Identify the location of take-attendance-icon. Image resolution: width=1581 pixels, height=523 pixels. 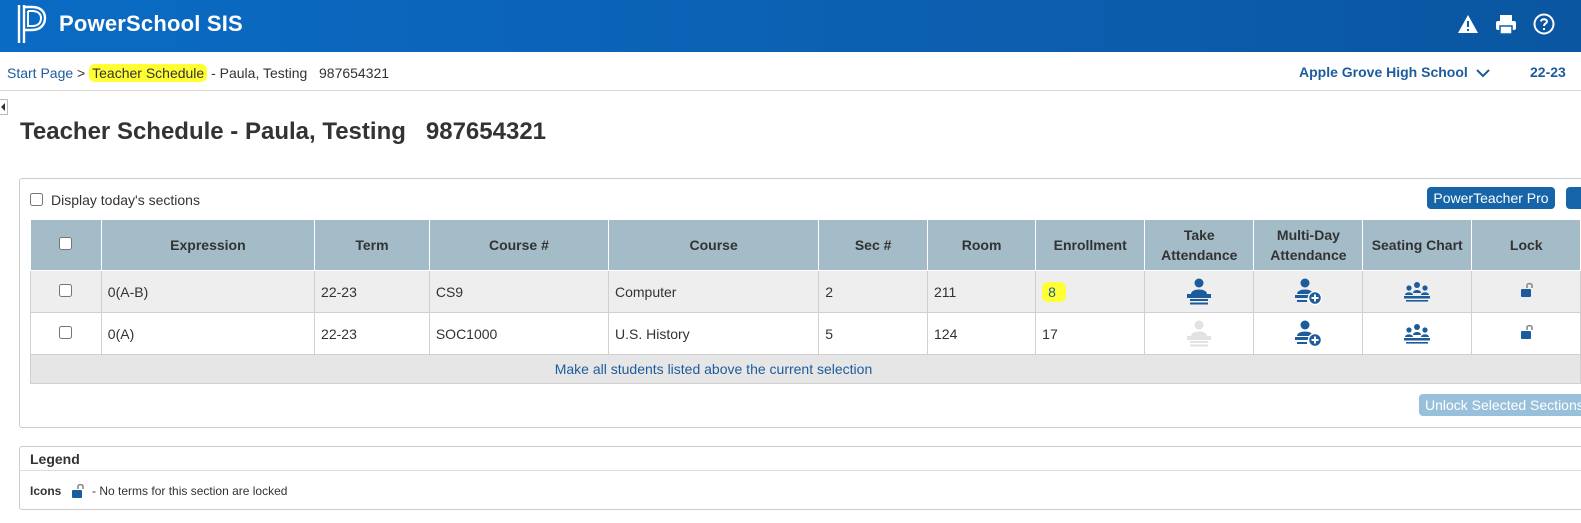
(1199, 292).